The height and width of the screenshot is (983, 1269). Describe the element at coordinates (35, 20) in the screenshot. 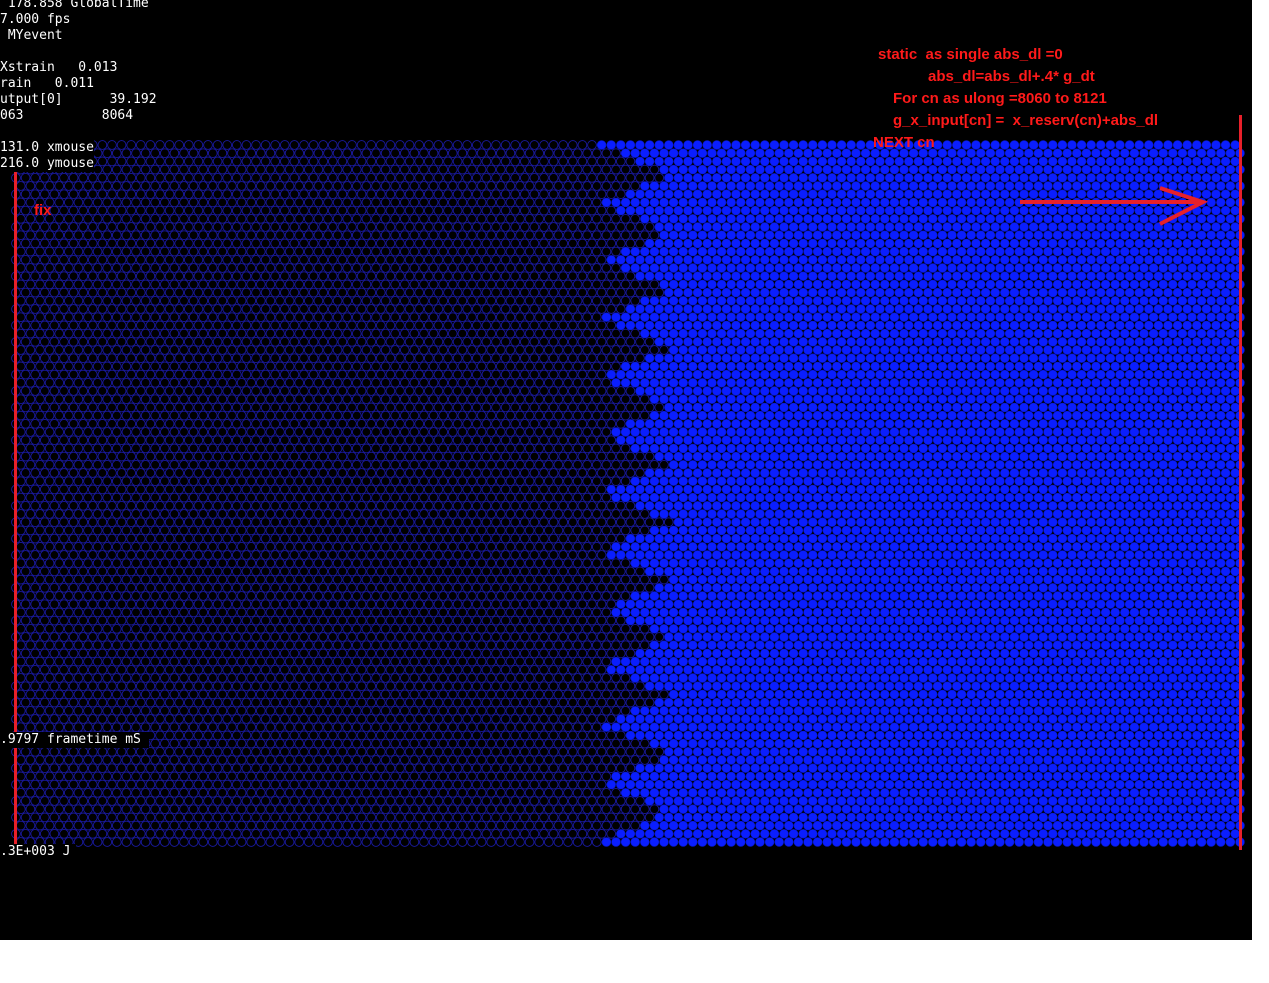

I see `fps-readout: 7.000 fps` at that location.